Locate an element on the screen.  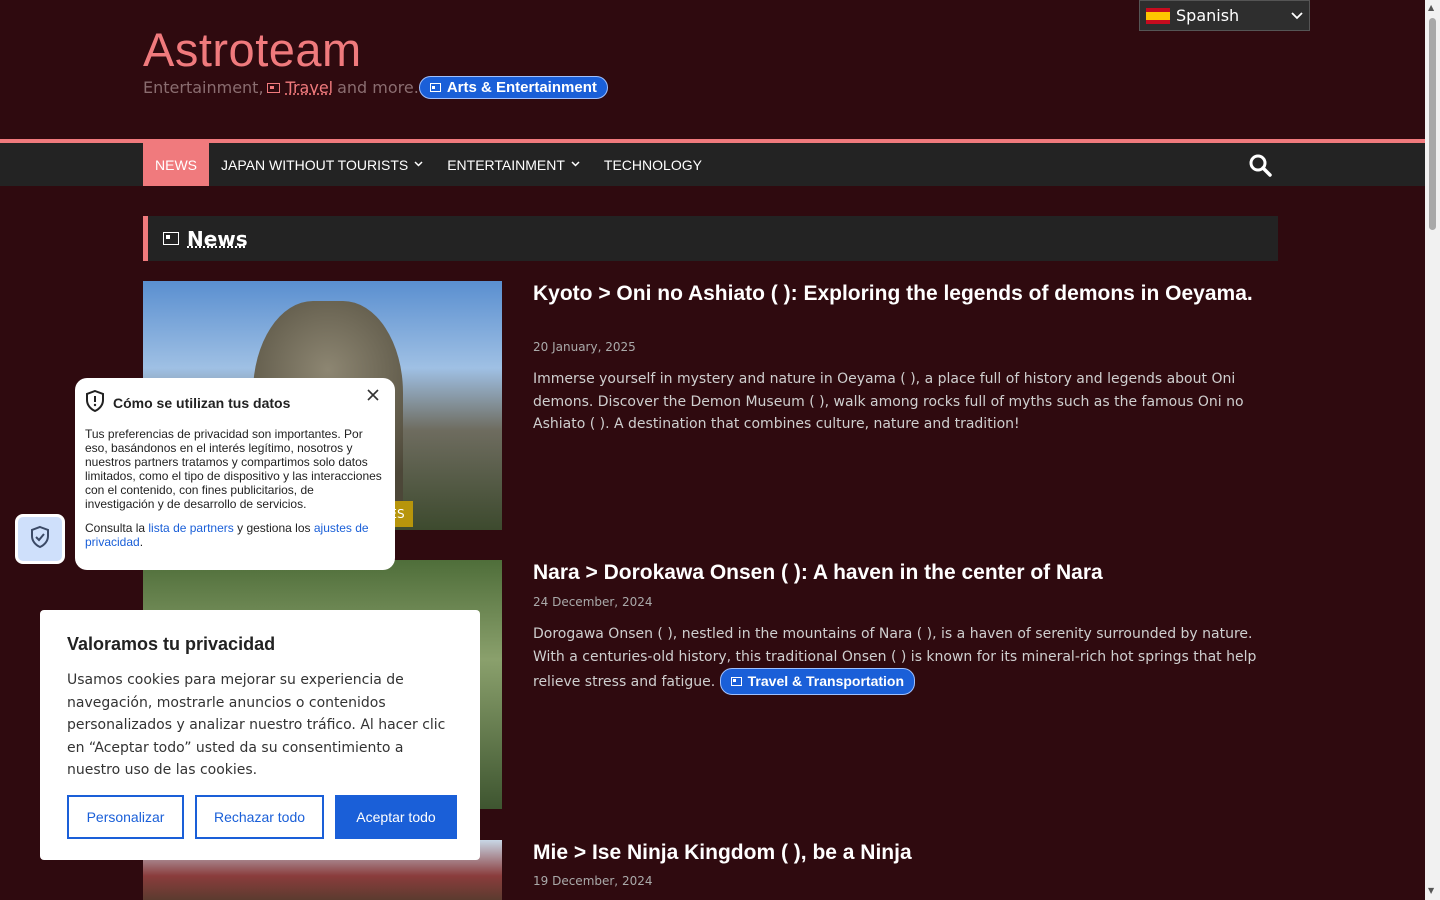
nav-label: JAPAN WITHOUT TOURISTS is located at coordinates (315, 164).